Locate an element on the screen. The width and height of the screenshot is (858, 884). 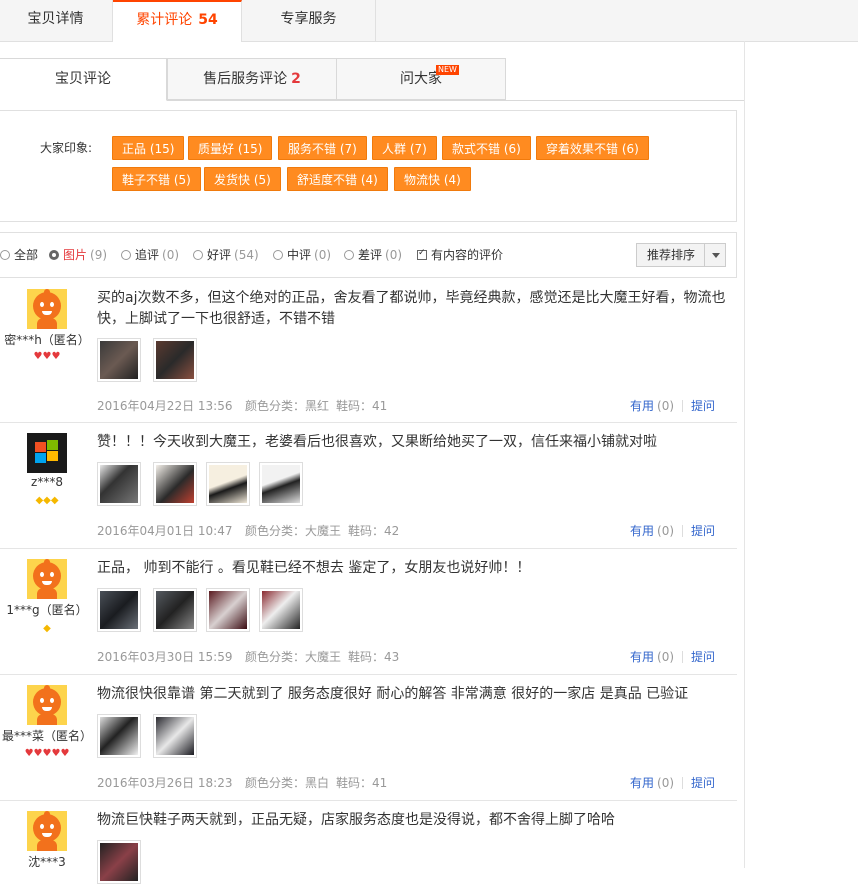
impression-panel is located at coordinates (368, 166).